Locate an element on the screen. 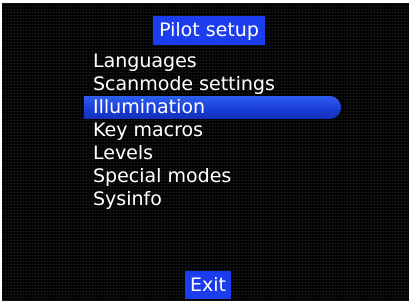  menu-item-illumination: Illumination is located at coordinates (212, 107).